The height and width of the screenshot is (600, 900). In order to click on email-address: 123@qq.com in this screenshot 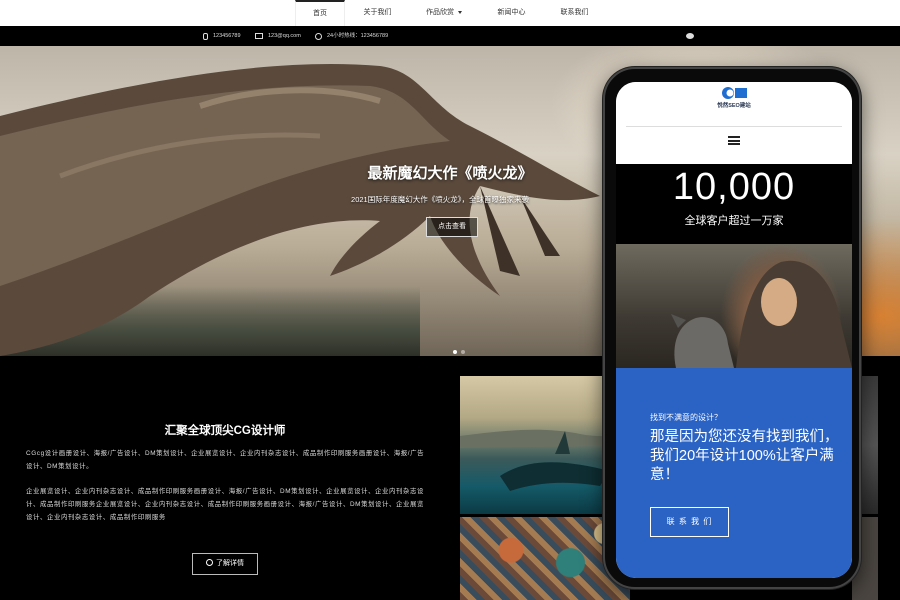, I will do `click(284, 36)`.